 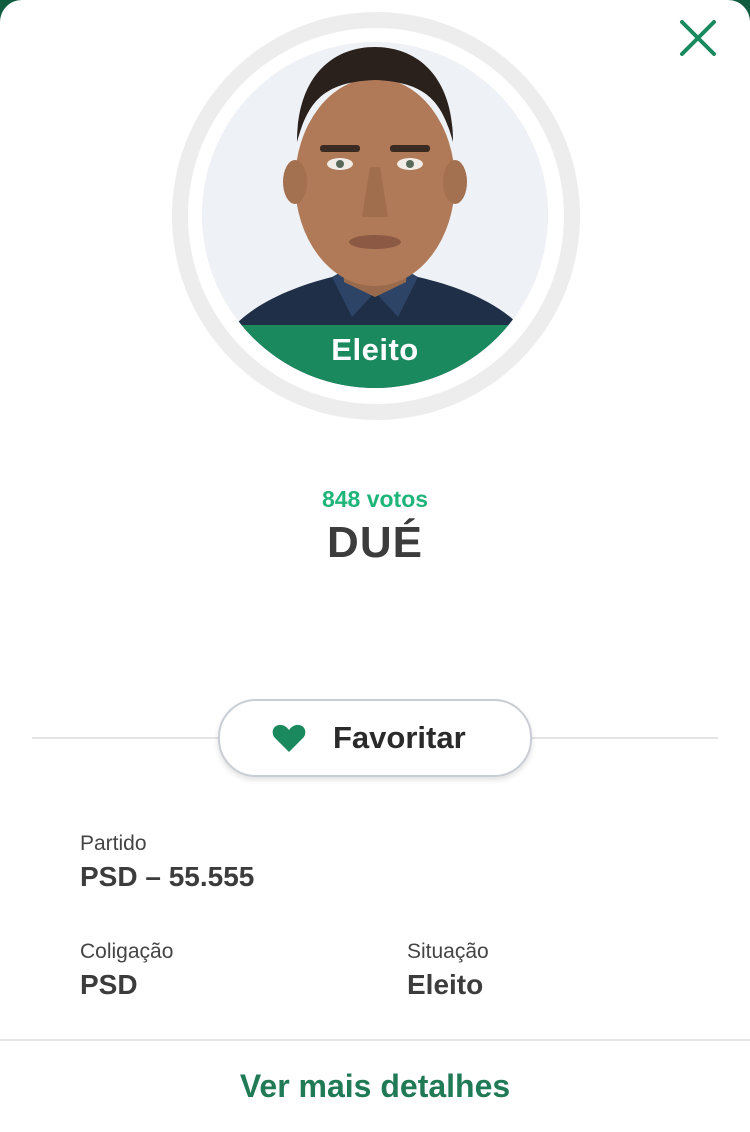 What do you see at coordinates (289, 738) in the screenshot?
I see `heart-icon` at bounding box center [289, 738].